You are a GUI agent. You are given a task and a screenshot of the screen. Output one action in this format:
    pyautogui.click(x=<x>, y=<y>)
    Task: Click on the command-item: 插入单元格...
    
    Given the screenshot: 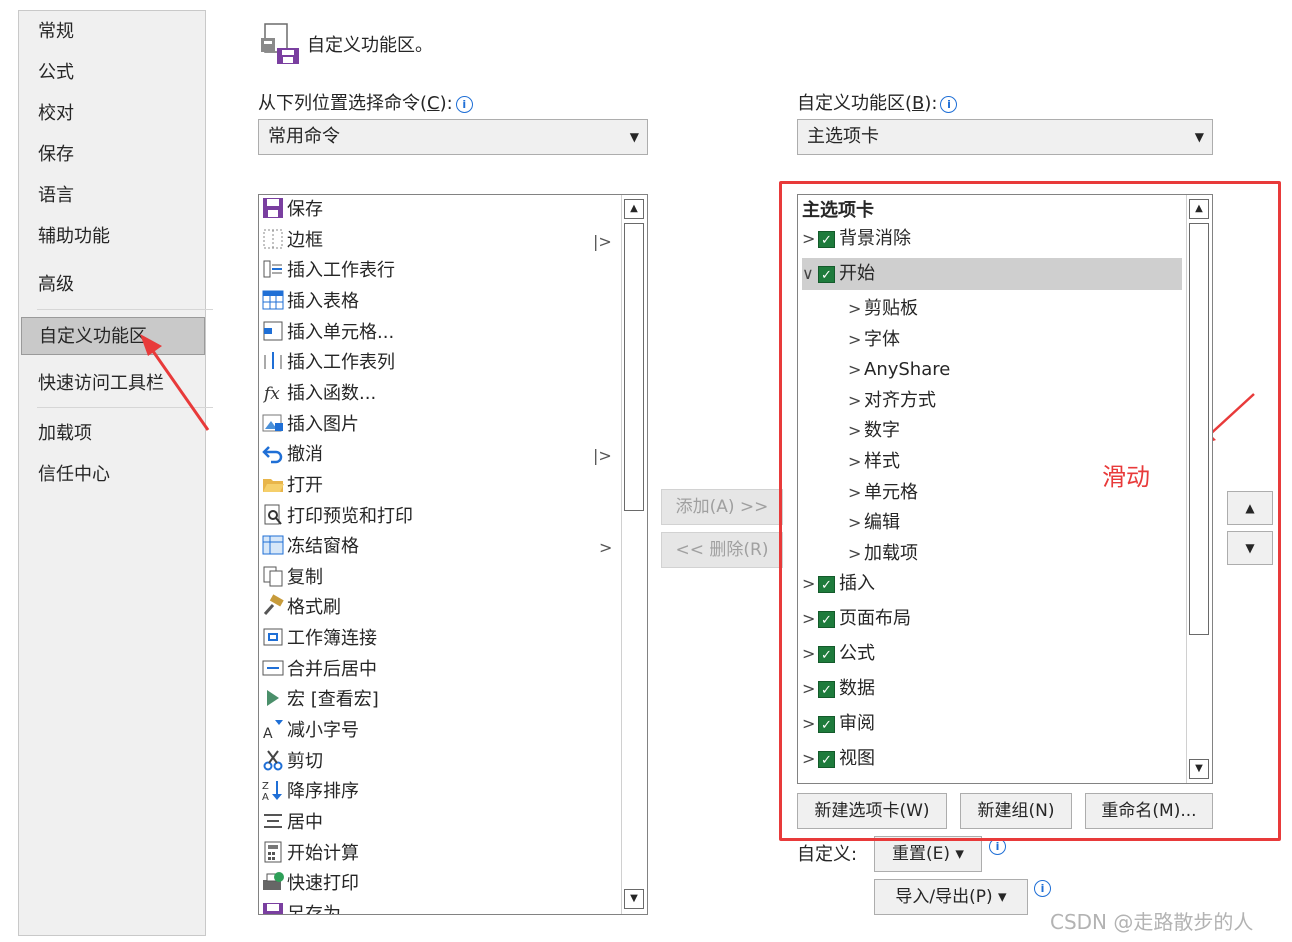 What is the action you would take?
    pyautogui.click(x=327, y=333)
    